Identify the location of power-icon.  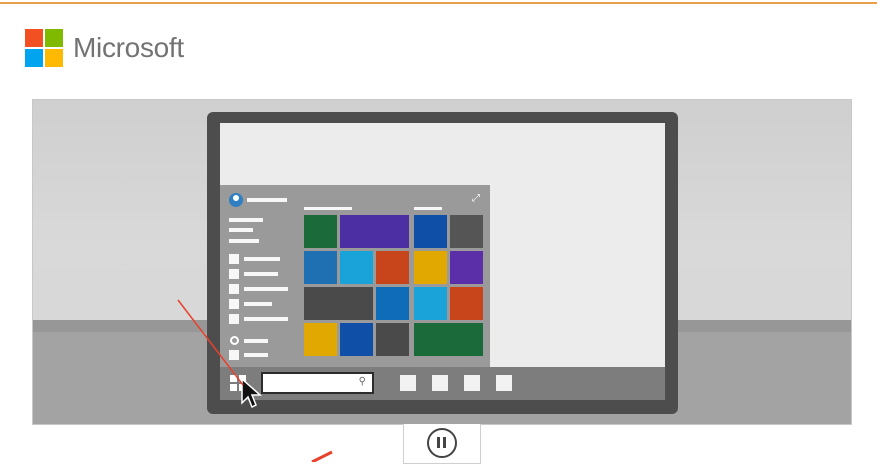
(234, 340).